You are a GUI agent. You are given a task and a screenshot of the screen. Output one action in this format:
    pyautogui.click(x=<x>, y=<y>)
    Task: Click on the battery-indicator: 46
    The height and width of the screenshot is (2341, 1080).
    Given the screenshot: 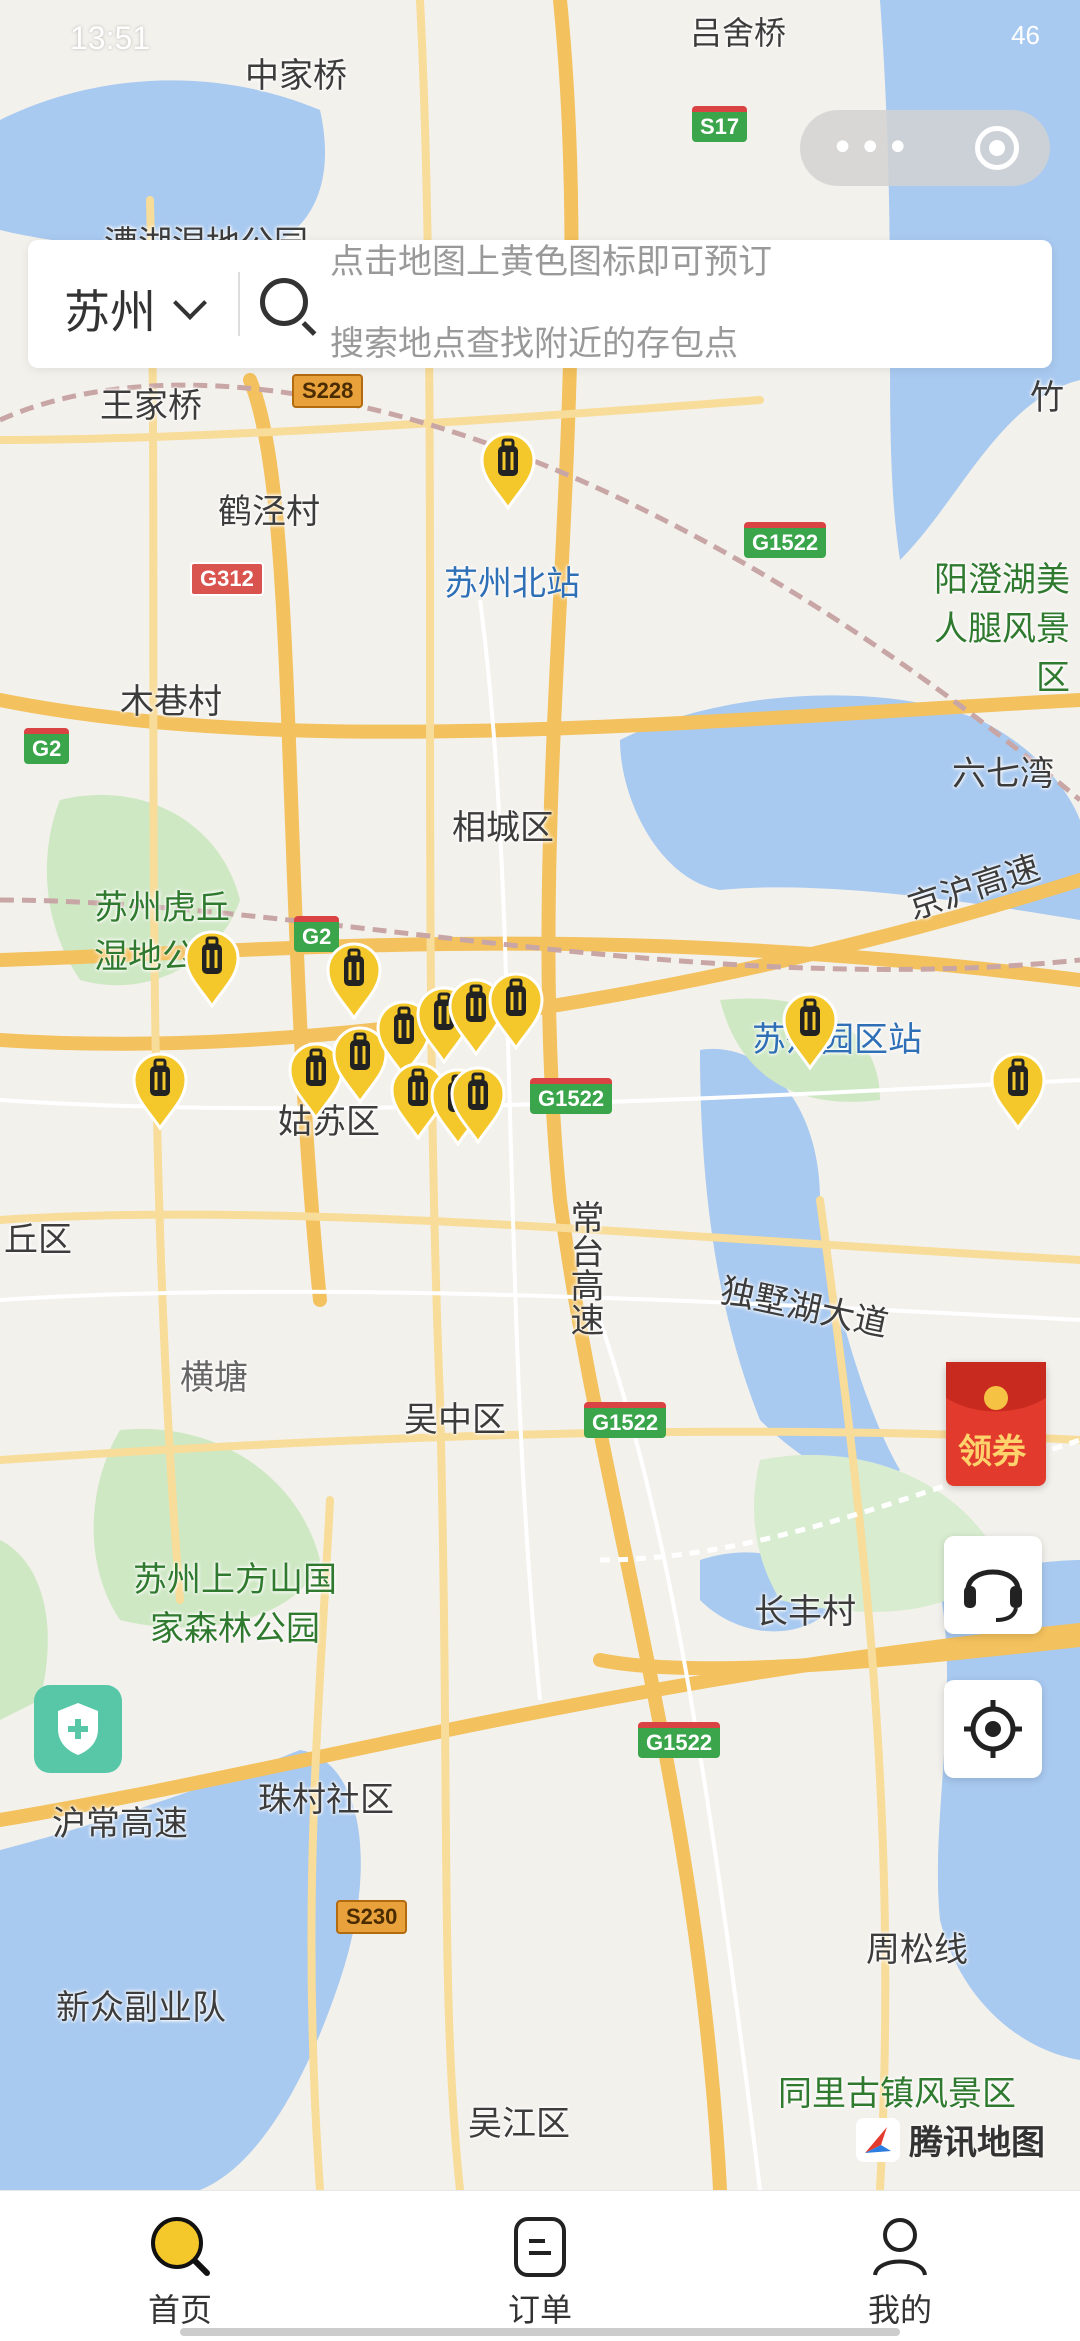 What is the action you would take?
    pyautogui.click(x=1025, y=35)
    